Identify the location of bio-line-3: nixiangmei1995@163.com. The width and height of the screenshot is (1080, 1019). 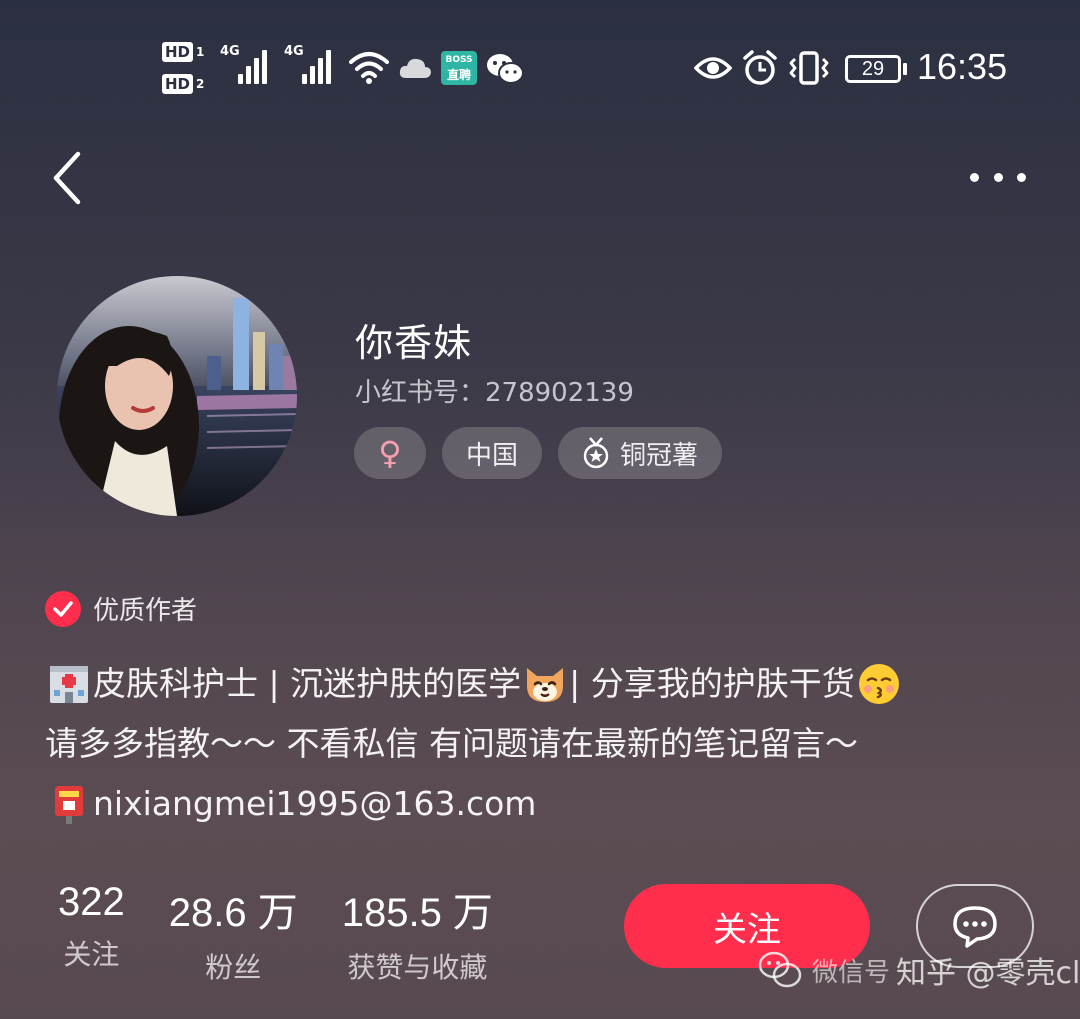
(545, 804).